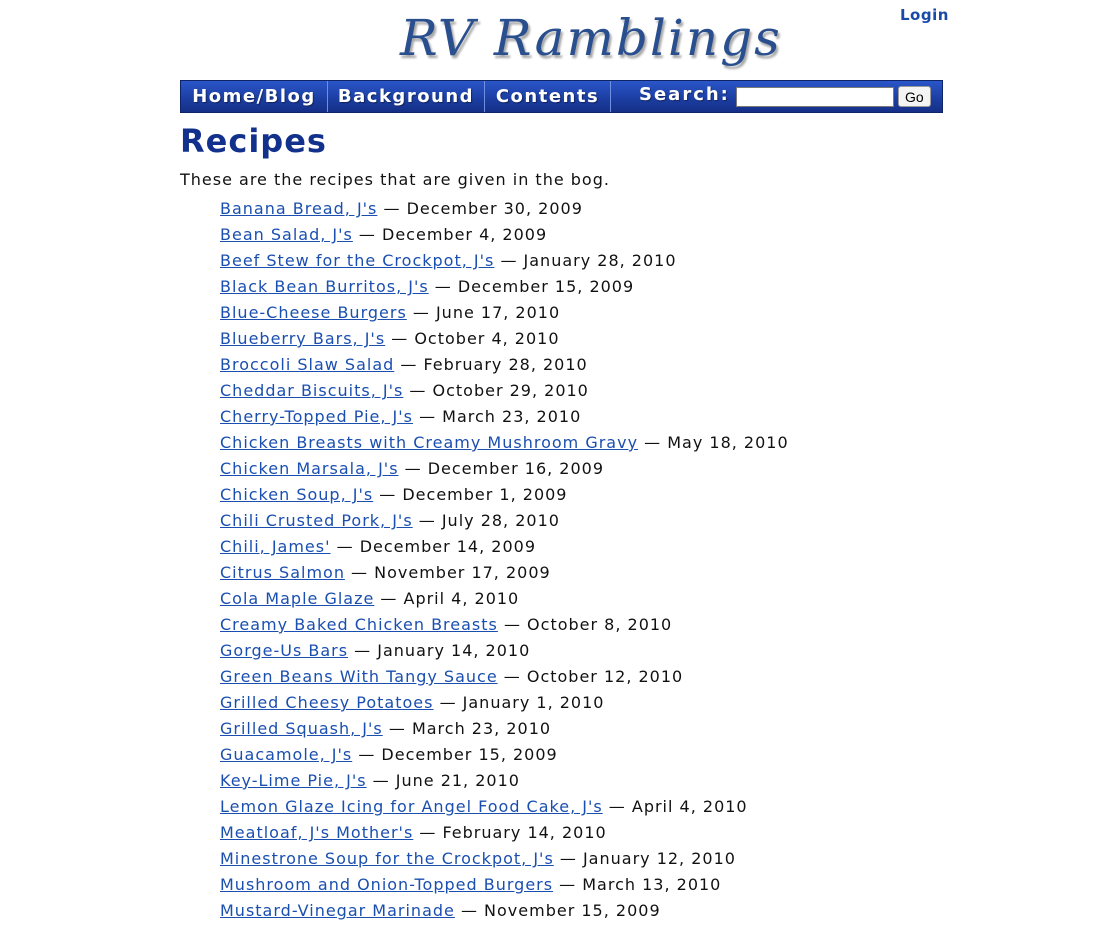 This screenshot has width=1118, height=928. I want to click on recipe-link: Chicken Marsala, J's, so click(309, 468).